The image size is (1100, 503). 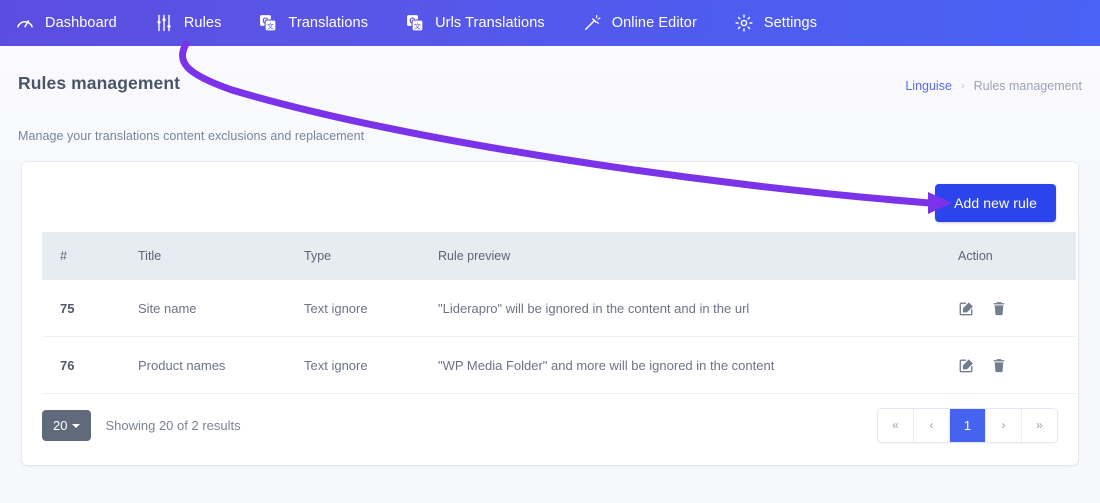 What do you see at coordinates (173, 425) in the screenshot?
I see `results-summary: Showing 20 of 2 results` at bounding box center [173, 425].